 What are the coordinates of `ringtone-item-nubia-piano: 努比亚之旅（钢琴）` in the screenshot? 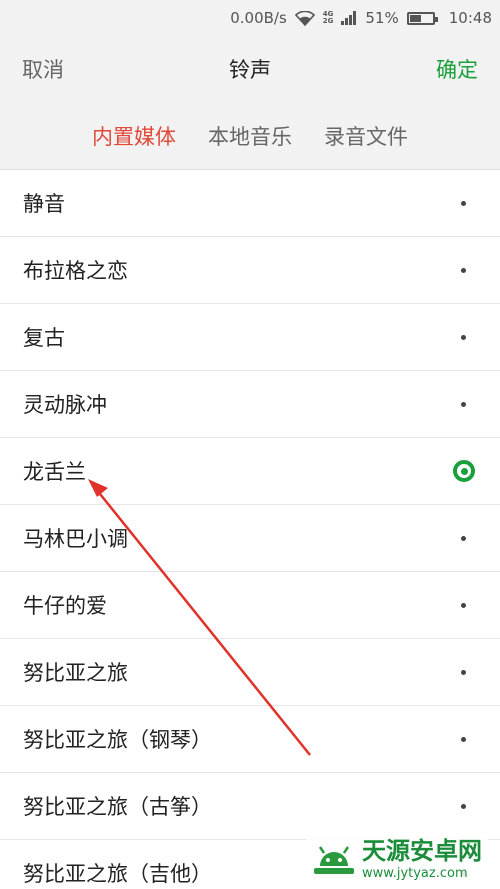 It's located at (250, 739).